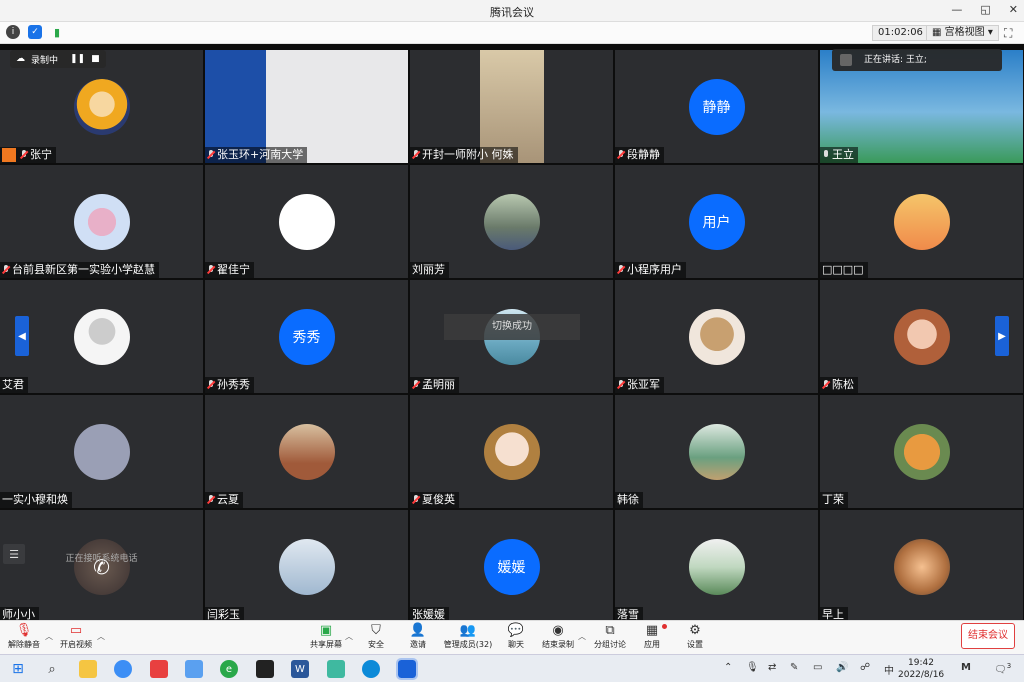 The height and width of the screenshot is (682, 1024). I want to click on end-meeting-button: 结束会议, so click(988, 636).